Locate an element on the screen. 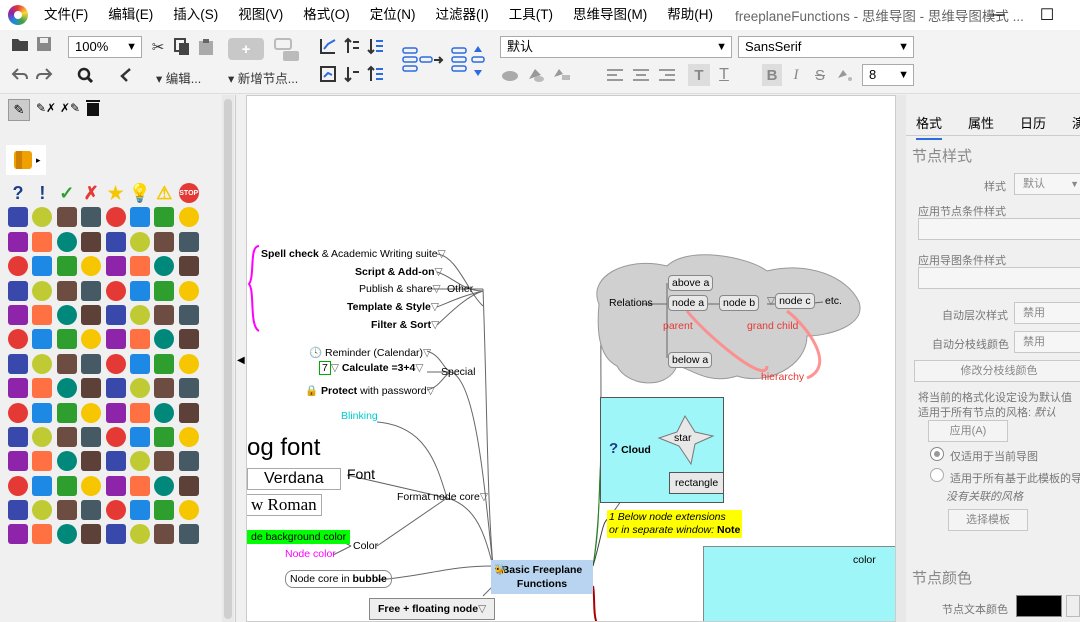  tab-presentation: 演 is located at coordinates (1076, 122).